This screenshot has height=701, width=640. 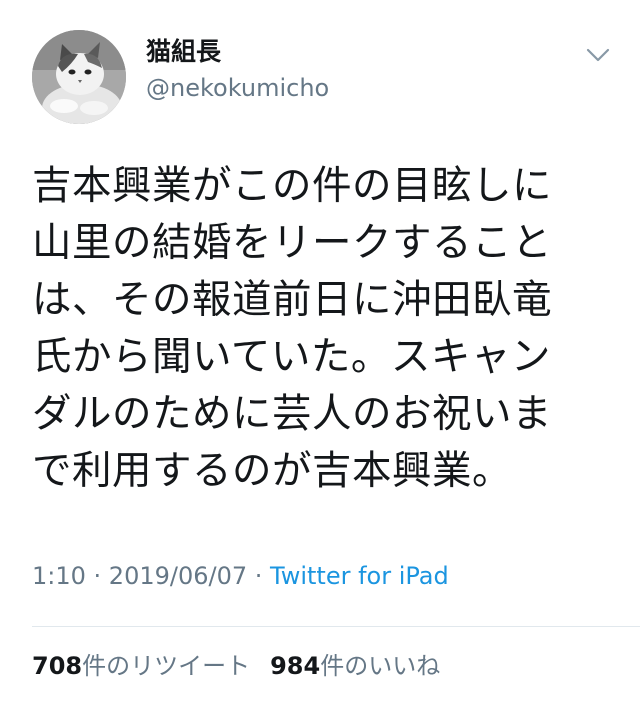 What do you see at coordinates (237, 88) in the screenshot?
I see `username: @nekokumicho` at bounding box center [237, 88].